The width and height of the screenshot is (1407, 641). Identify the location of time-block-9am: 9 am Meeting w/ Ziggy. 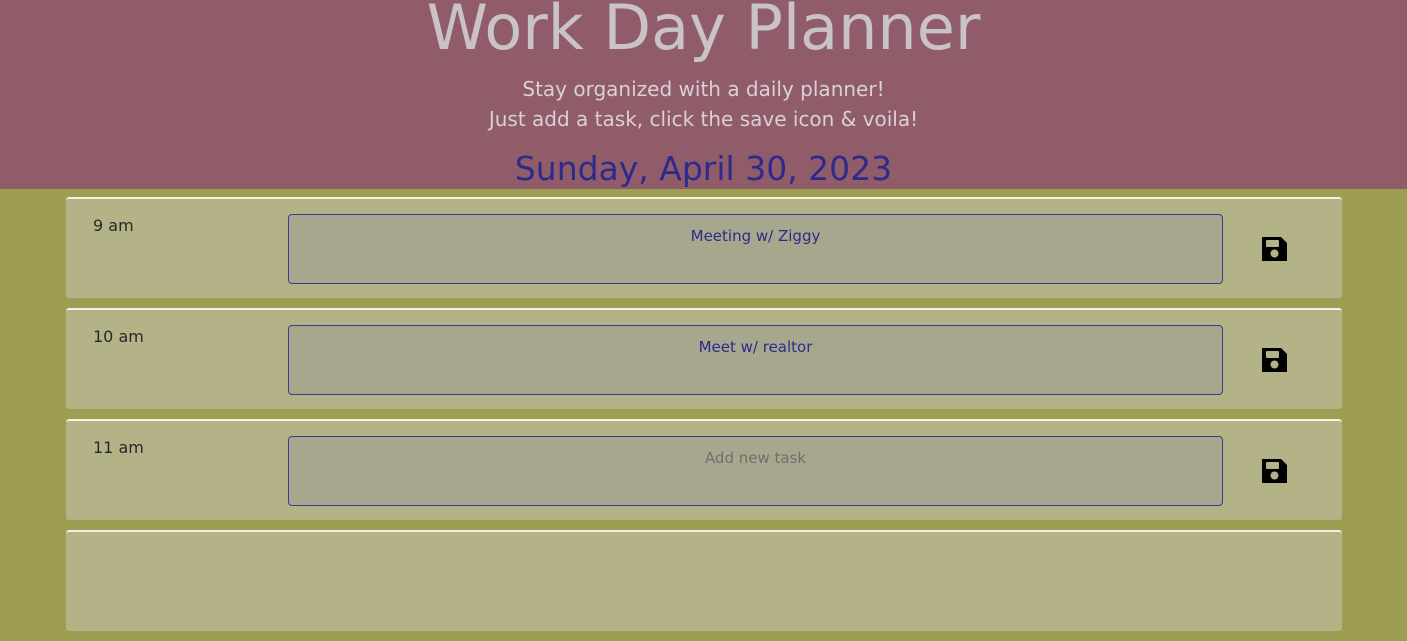
(704, 247).